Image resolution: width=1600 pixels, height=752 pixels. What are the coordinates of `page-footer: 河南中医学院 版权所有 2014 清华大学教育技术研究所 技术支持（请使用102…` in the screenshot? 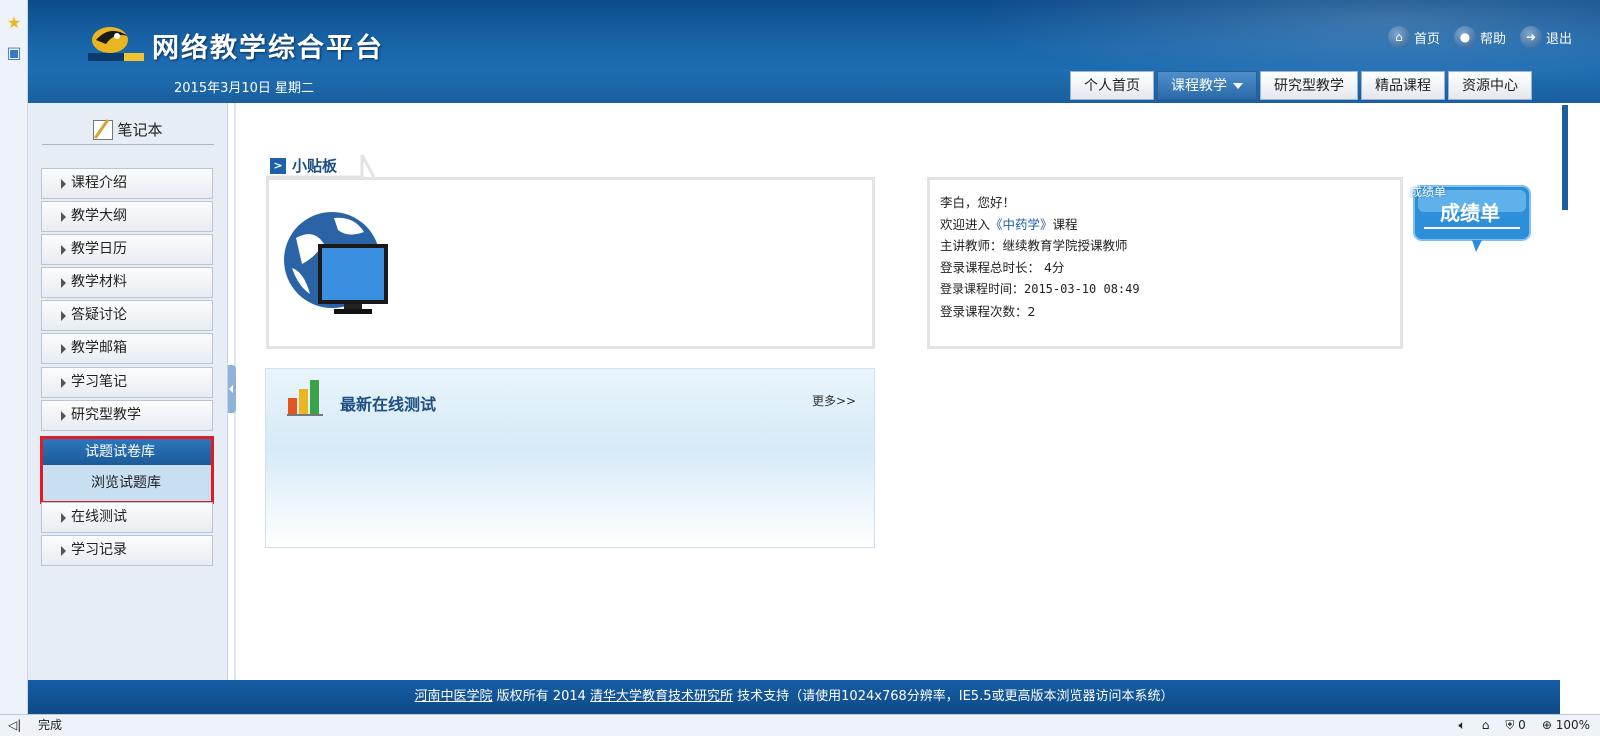 It's located at (794, 697).